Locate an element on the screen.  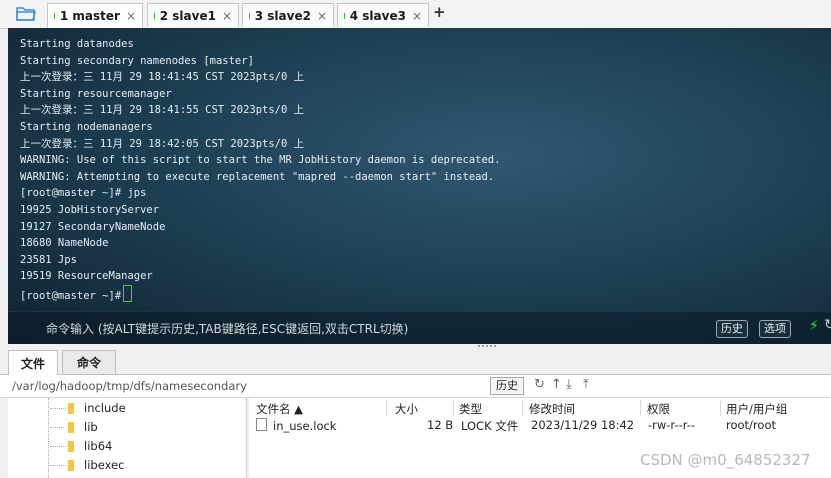
tree-item-lib64: lib64 is located at coordinates (90, 446).